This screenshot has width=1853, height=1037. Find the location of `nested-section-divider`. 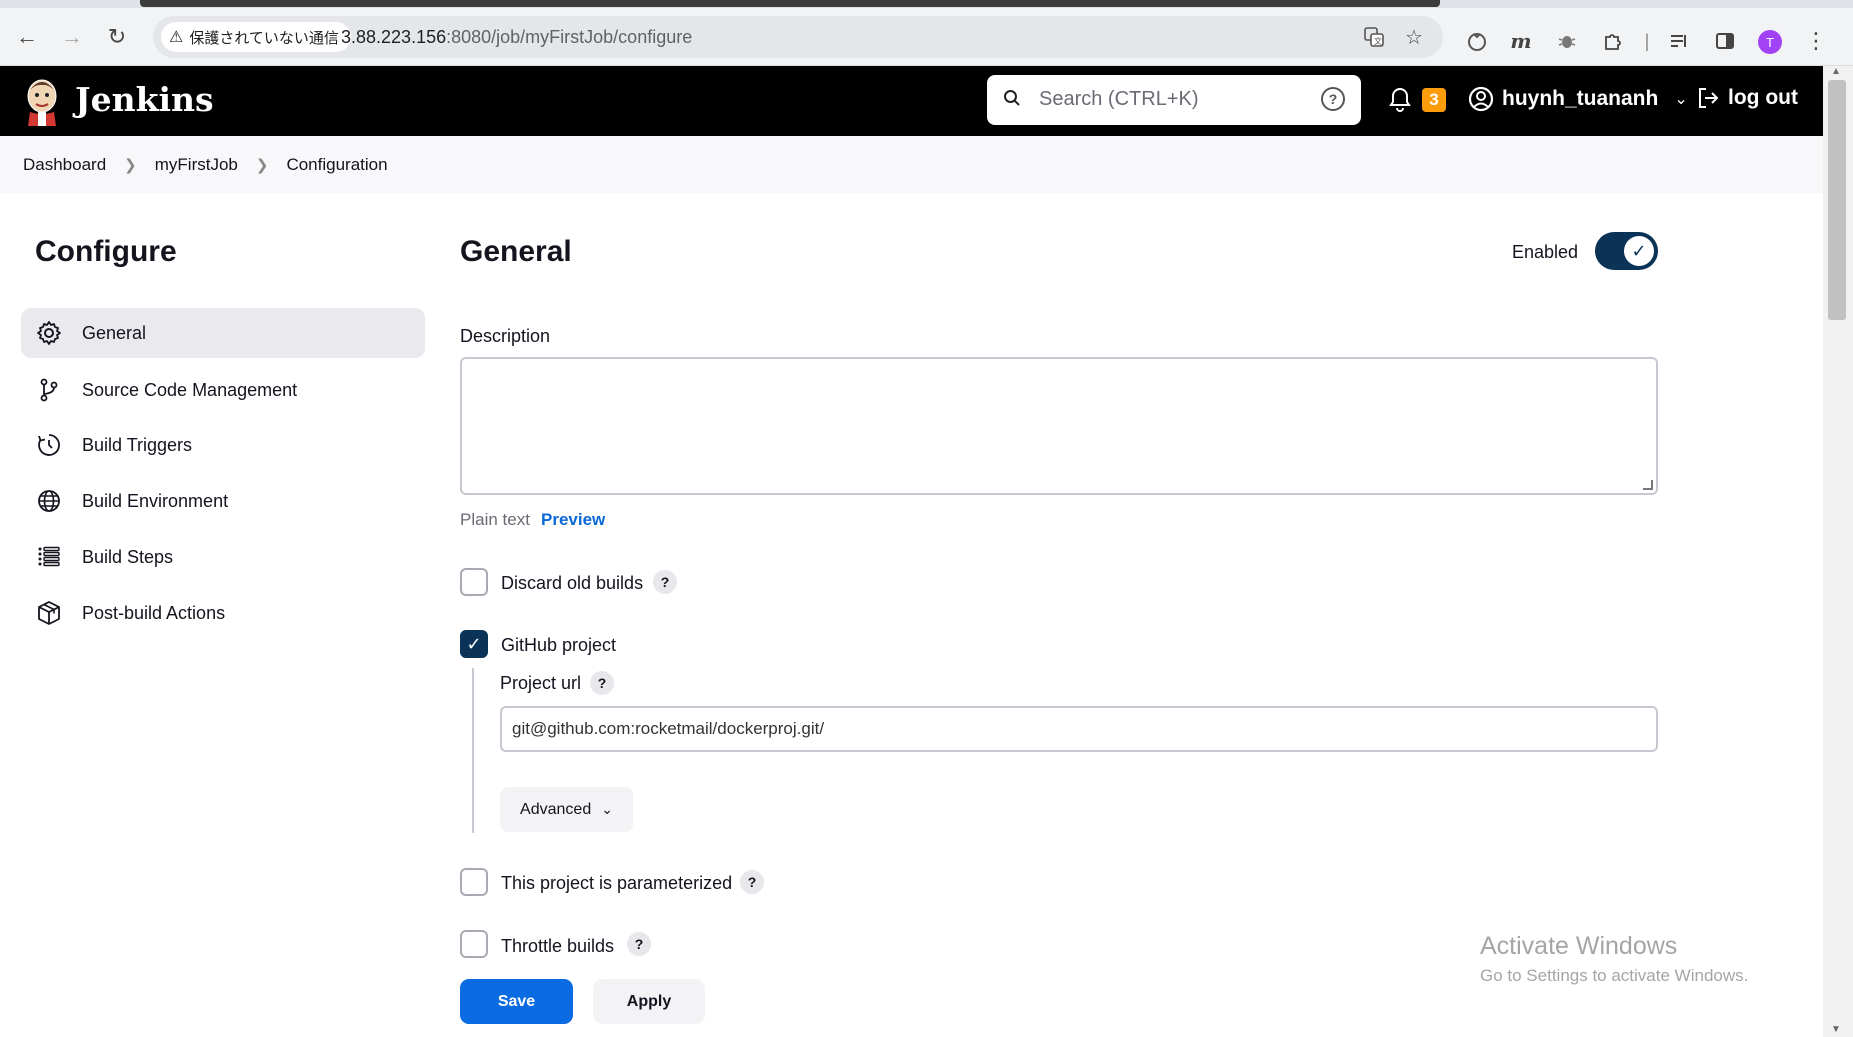

nested-section-divider is located at coordinates (473, 750).